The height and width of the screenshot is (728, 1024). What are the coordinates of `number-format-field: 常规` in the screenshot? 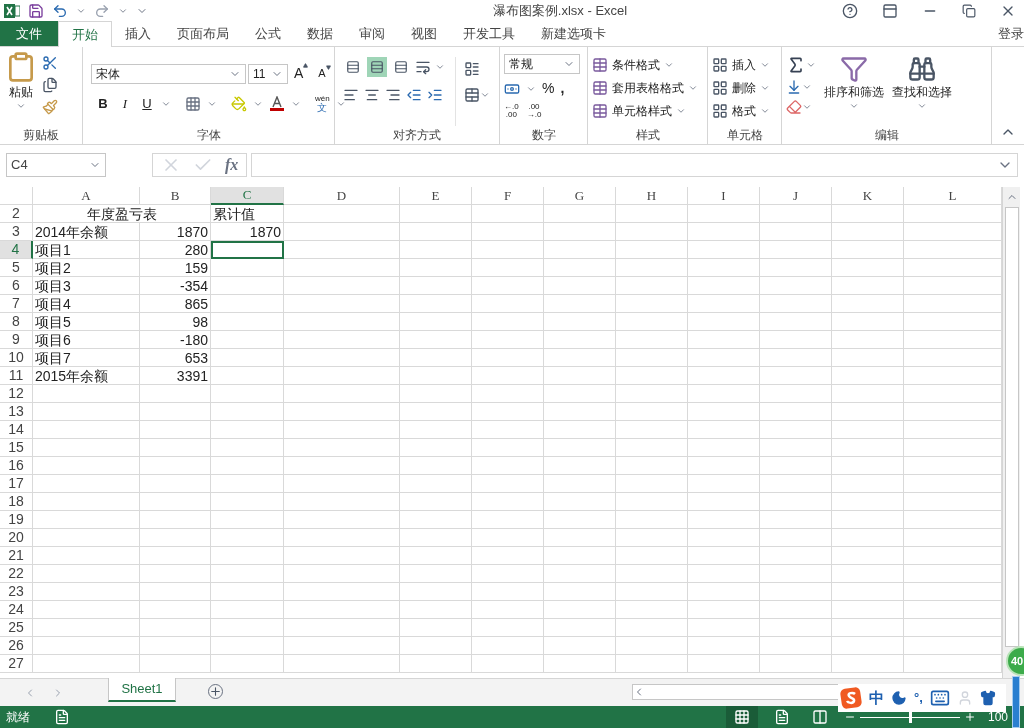 It's located at (542, 64).